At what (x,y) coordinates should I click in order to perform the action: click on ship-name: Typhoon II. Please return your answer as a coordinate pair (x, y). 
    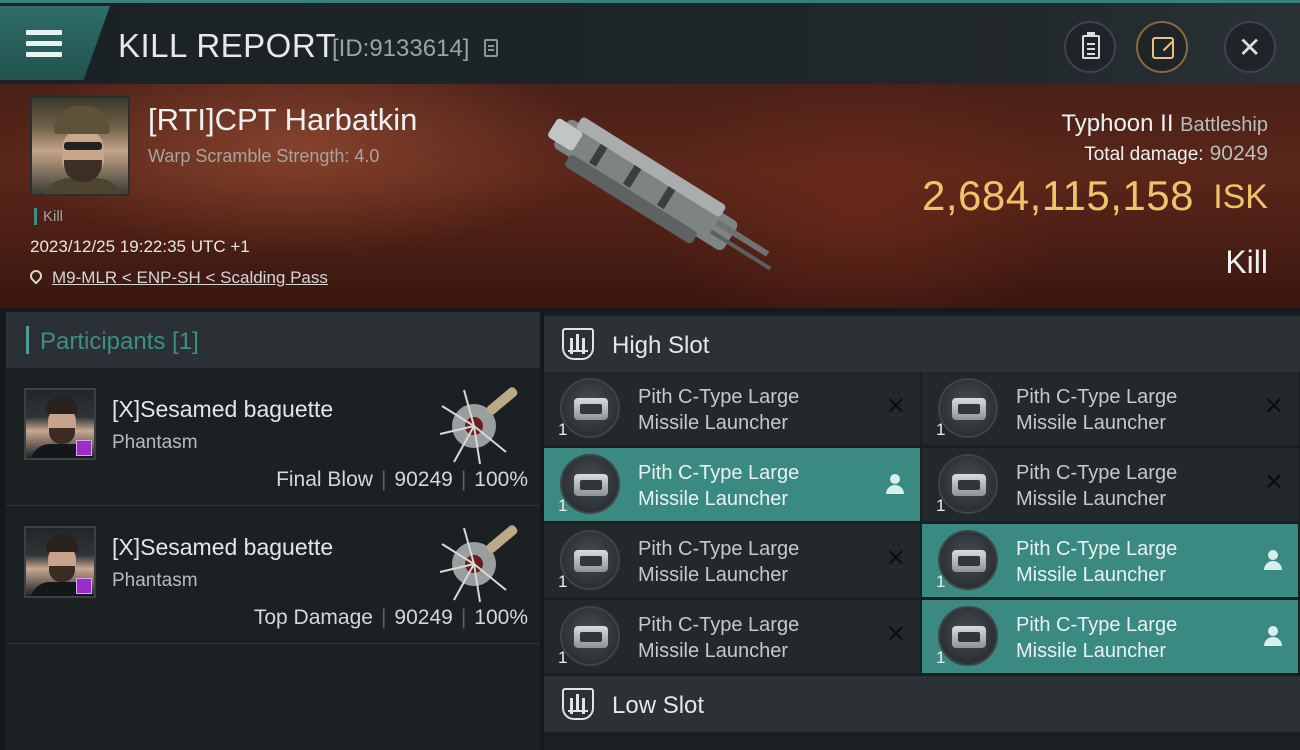
    Looking at the image, I should click on (1117, 123).